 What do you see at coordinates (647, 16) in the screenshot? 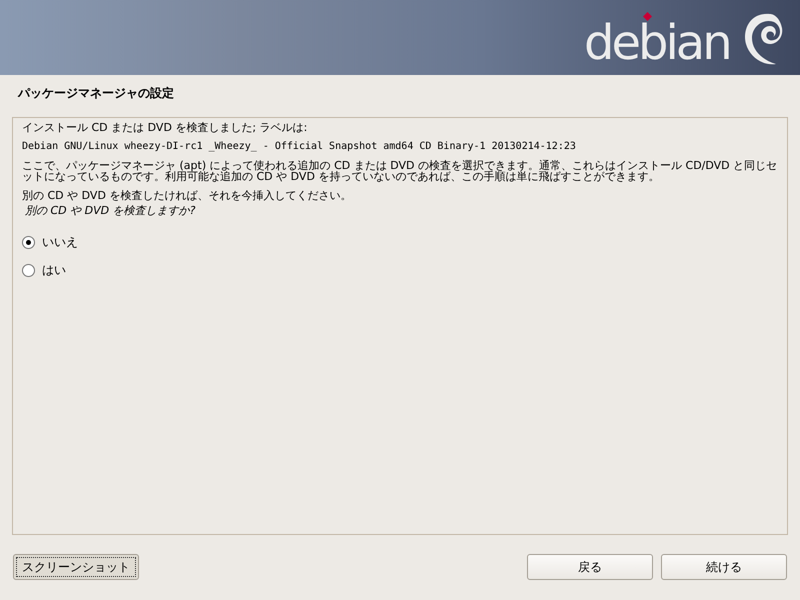
I see `diamond-icon` at bounding box center [647, 16].